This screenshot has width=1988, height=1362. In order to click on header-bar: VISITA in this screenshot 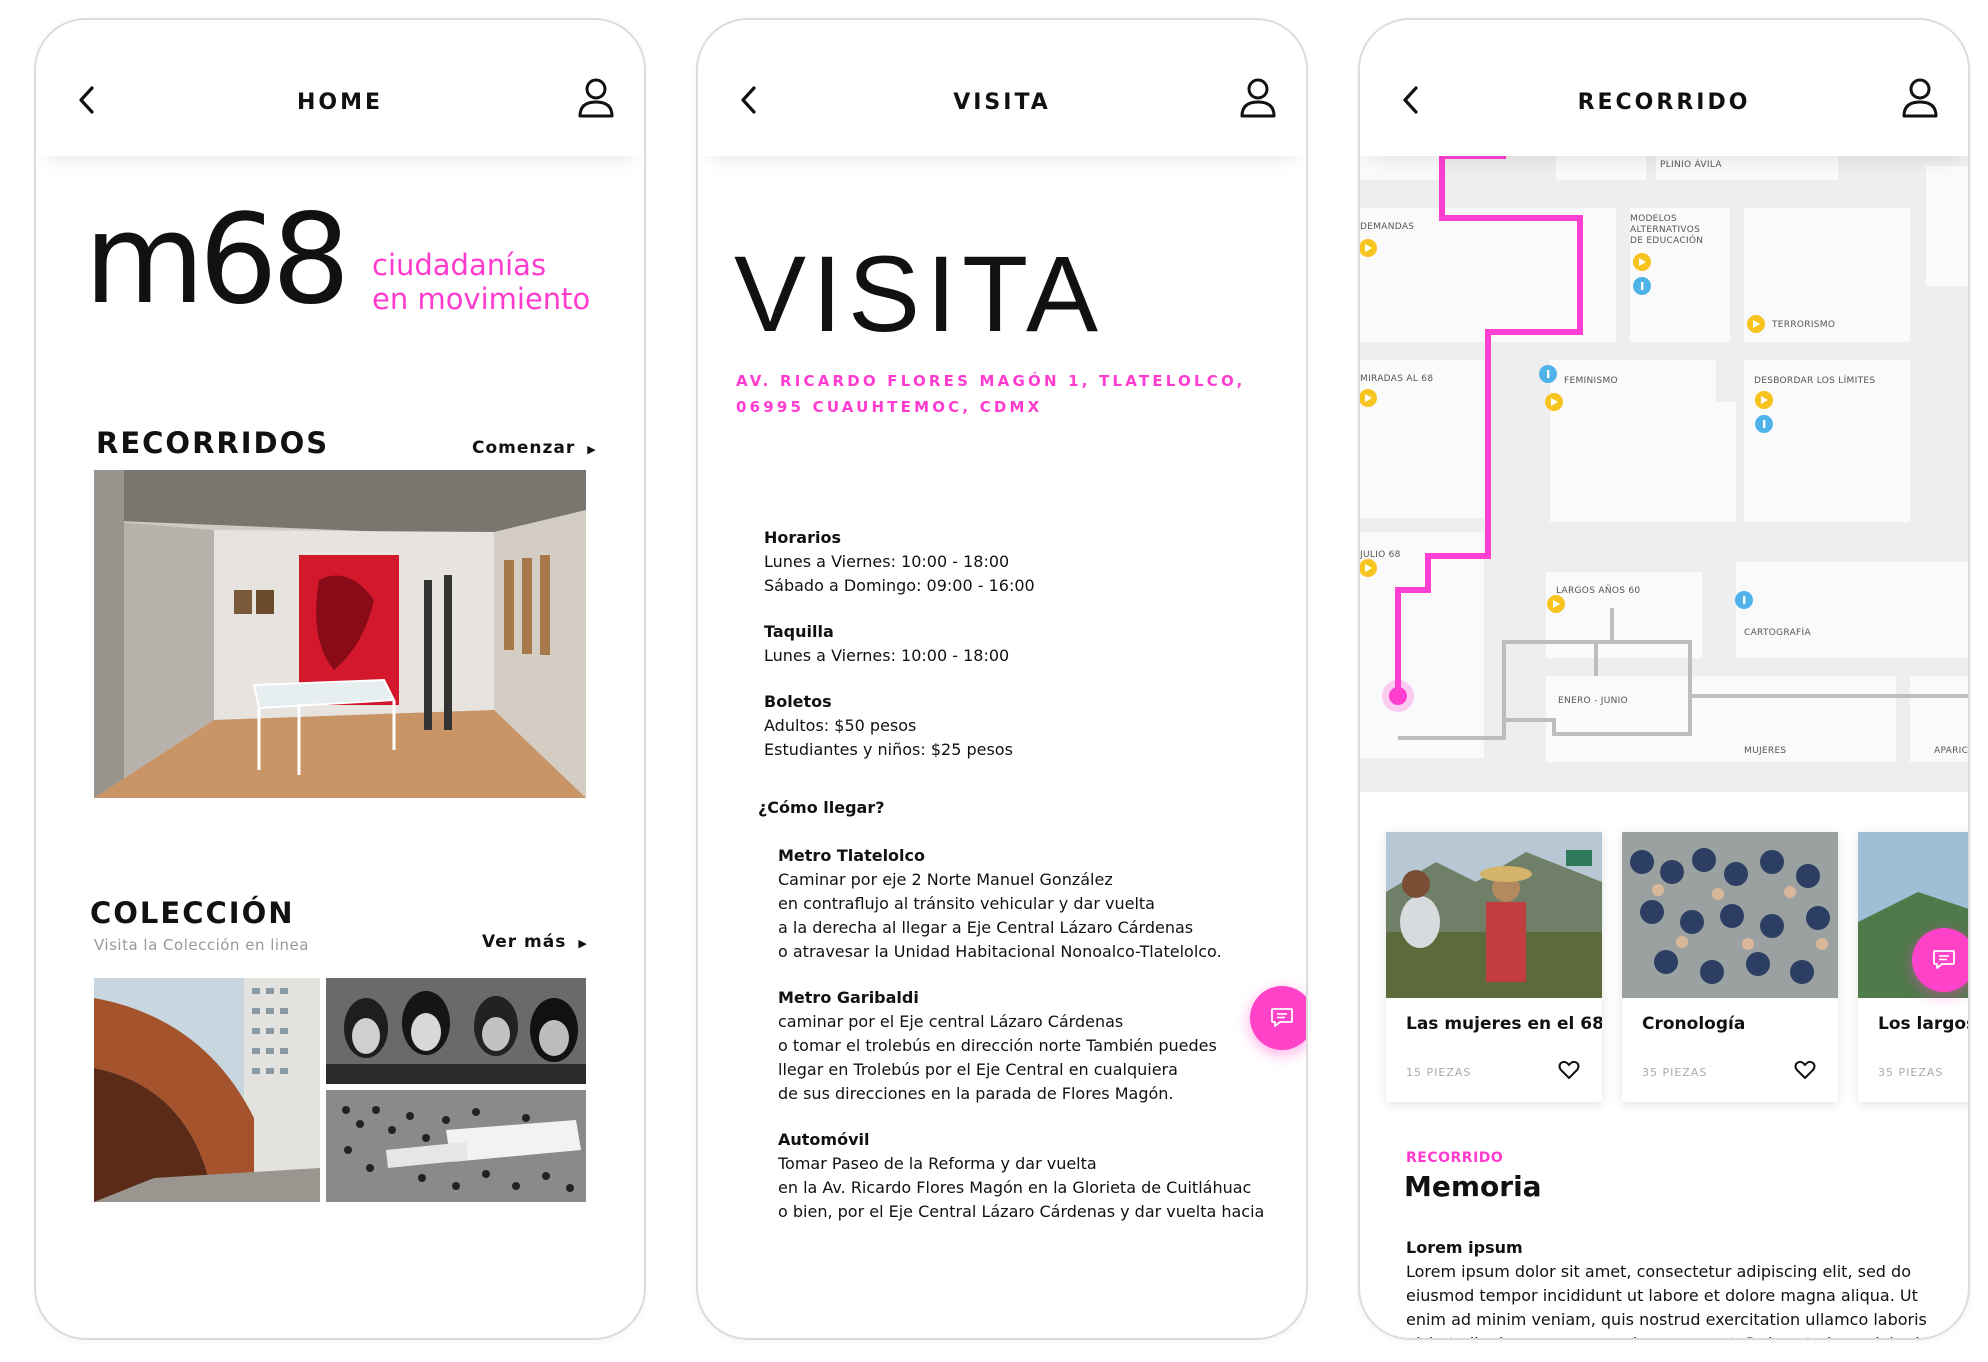, I will do `click(1002, 88)`.